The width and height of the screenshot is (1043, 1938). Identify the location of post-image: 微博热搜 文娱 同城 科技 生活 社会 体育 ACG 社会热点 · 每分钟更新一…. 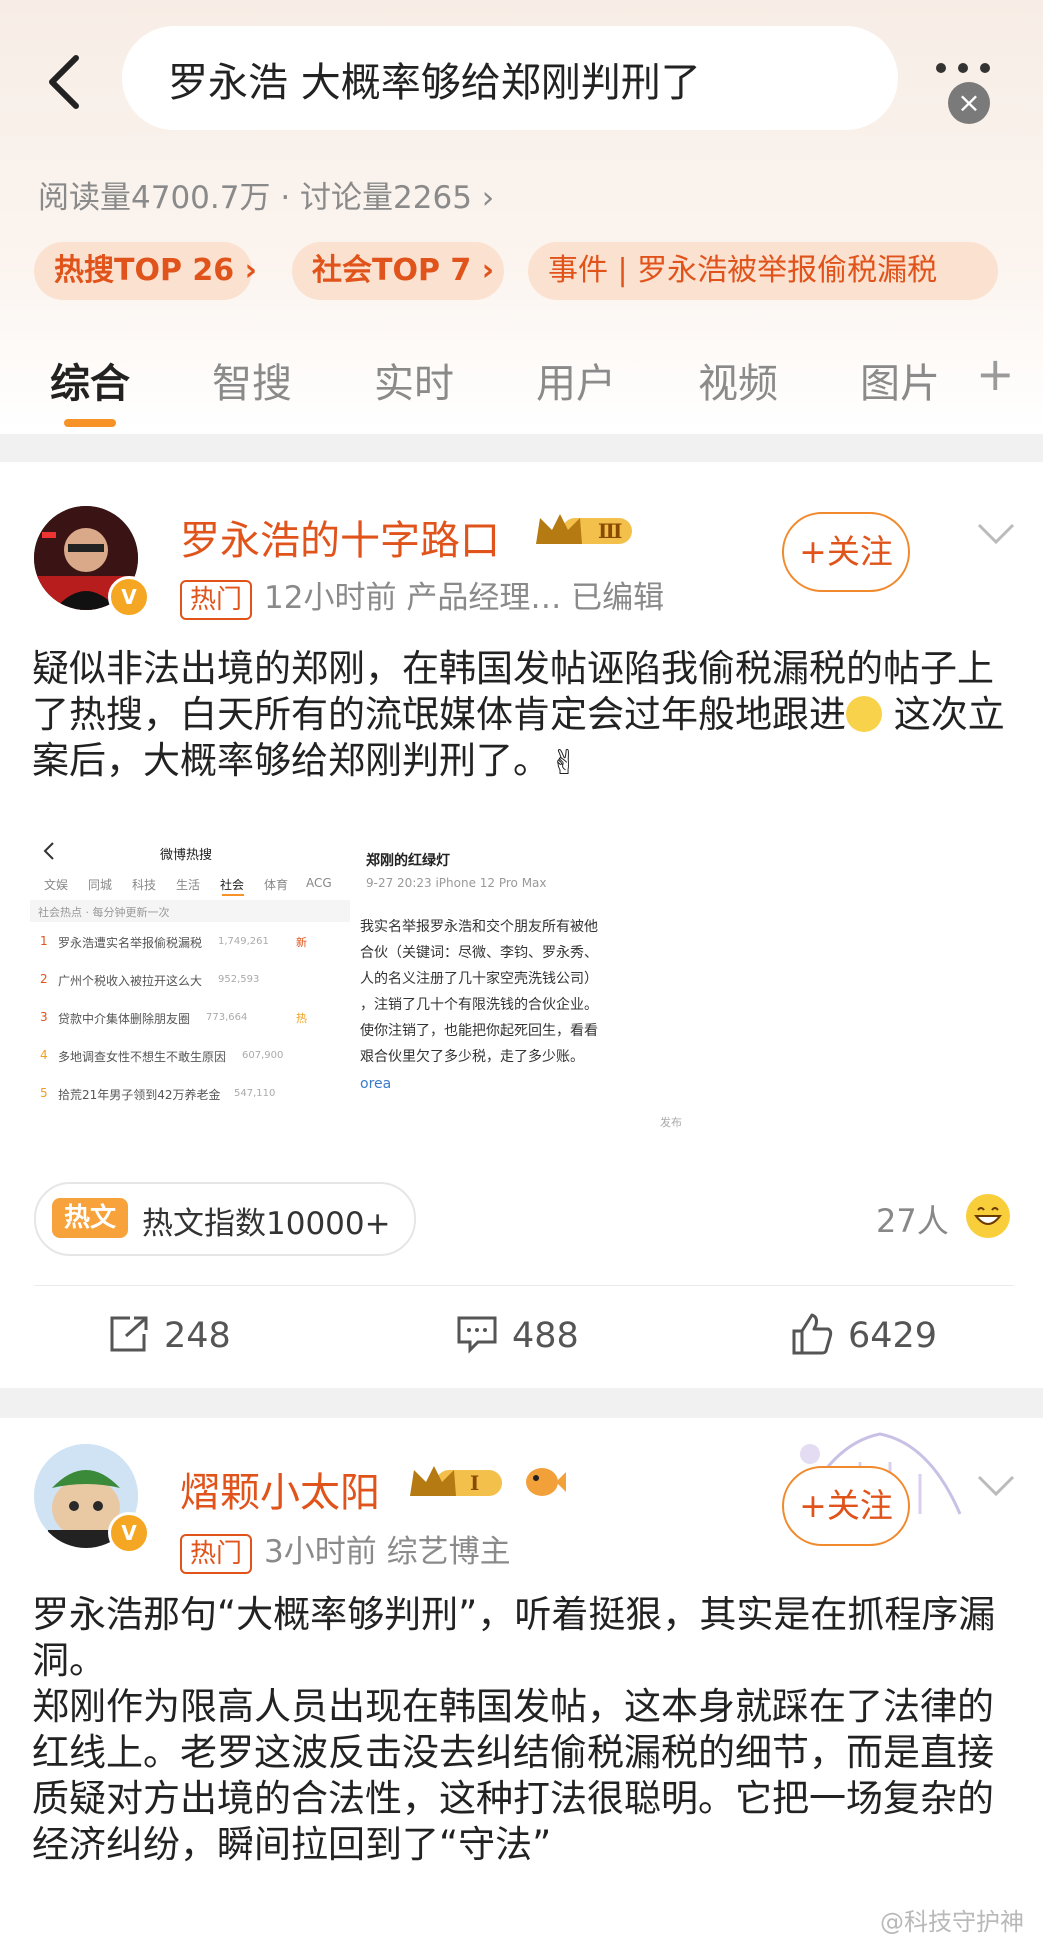
(358, 991).